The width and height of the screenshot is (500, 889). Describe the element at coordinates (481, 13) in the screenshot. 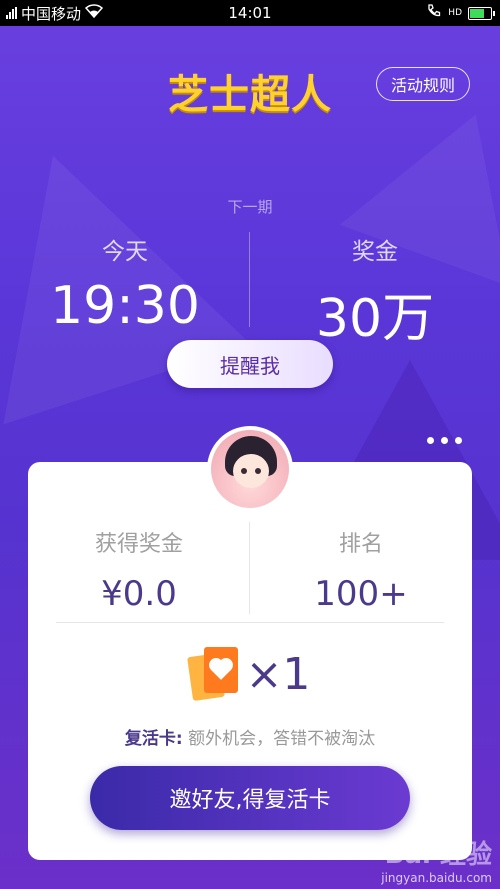

I see `battery-icon` at that location.